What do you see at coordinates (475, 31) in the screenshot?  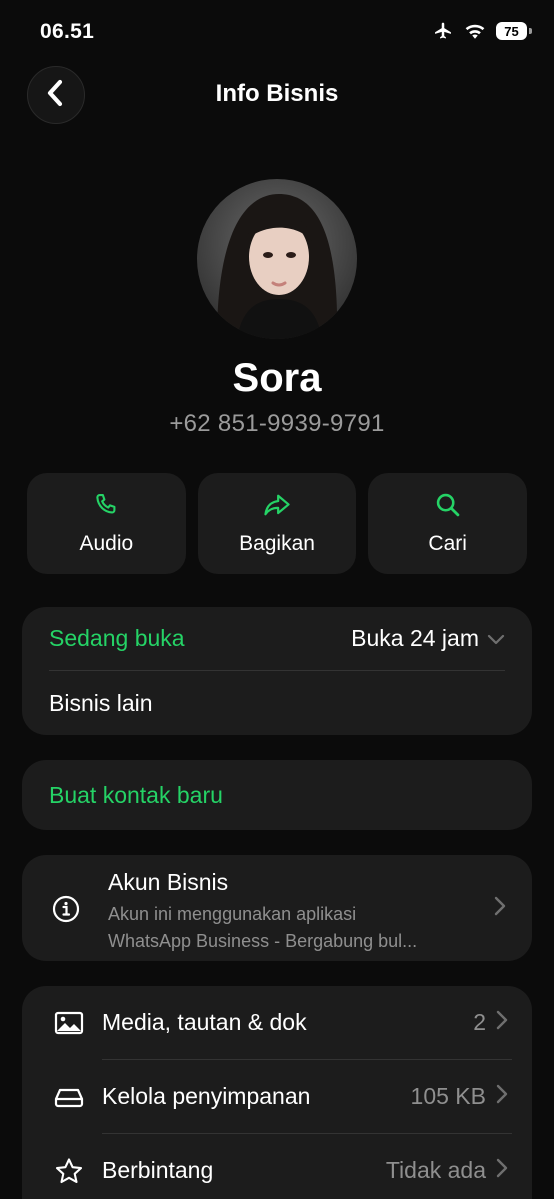 I see `wifi-icon` at bounding box center [475, 31].